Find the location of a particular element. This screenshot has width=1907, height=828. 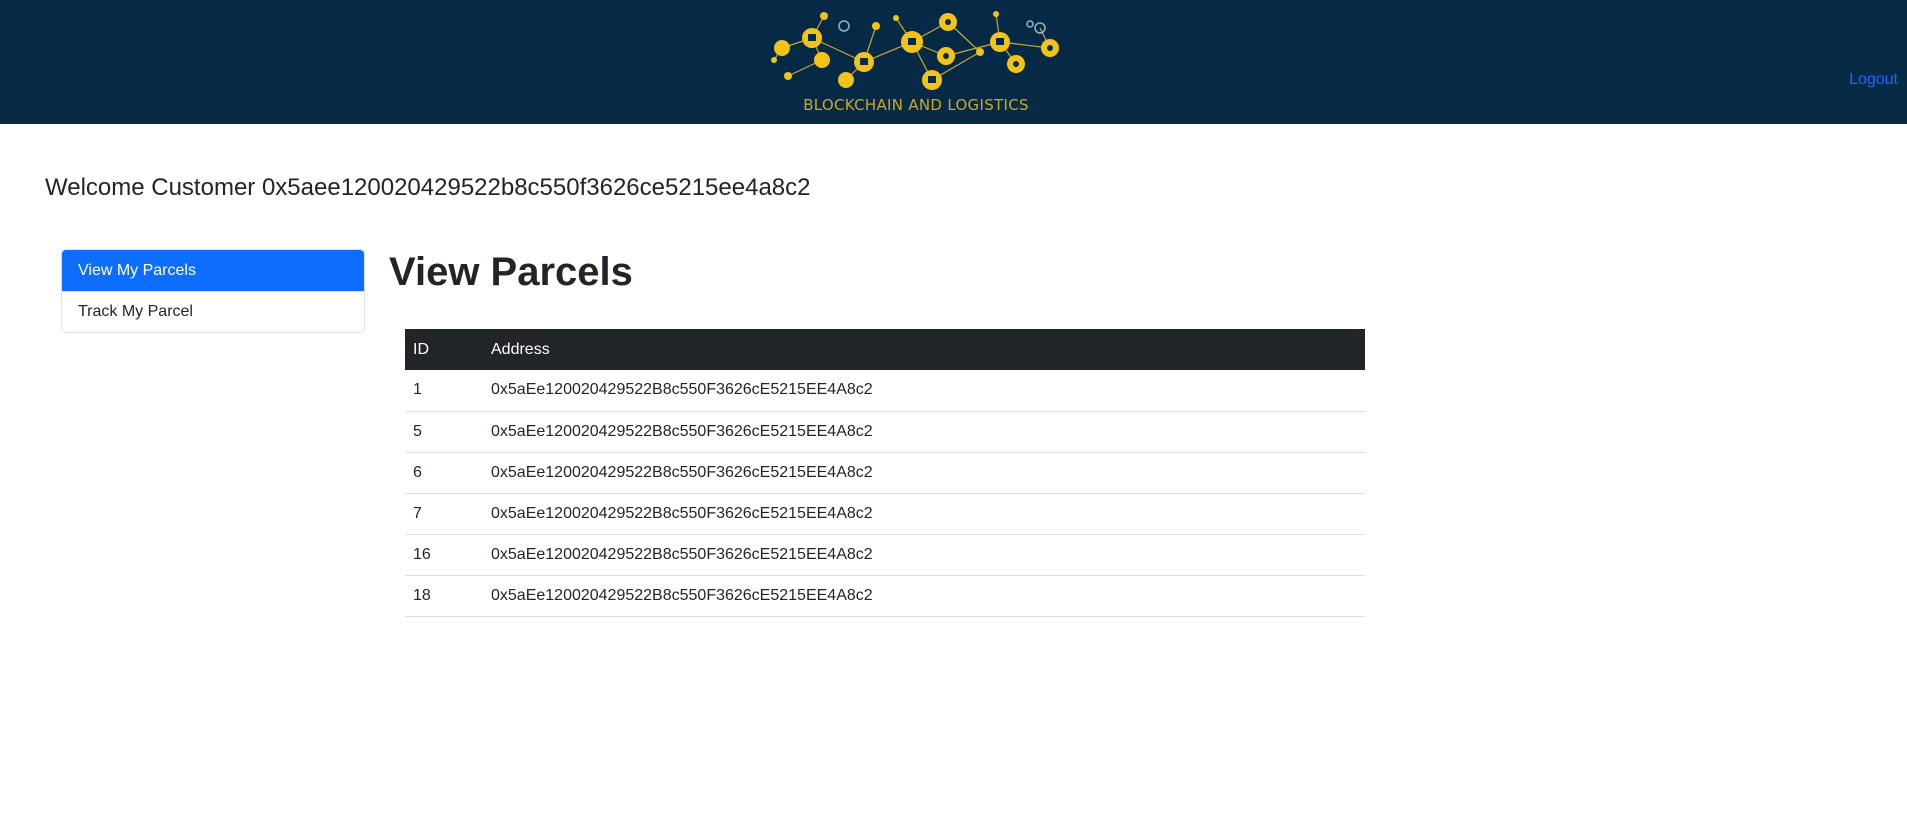

parcel-id-cell: 1 is located at coordinates (444, 391).